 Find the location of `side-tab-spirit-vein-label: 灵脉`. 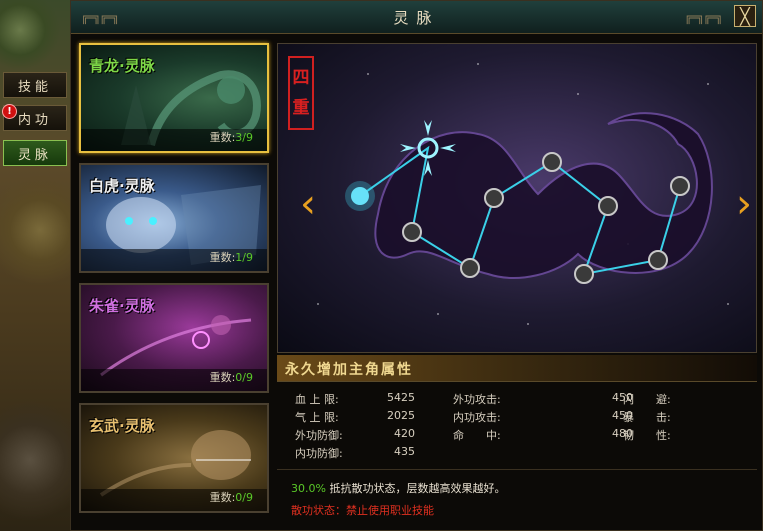

side-tab-spirit-vein-label: 灵脉 is located at coordinates (34, 155).